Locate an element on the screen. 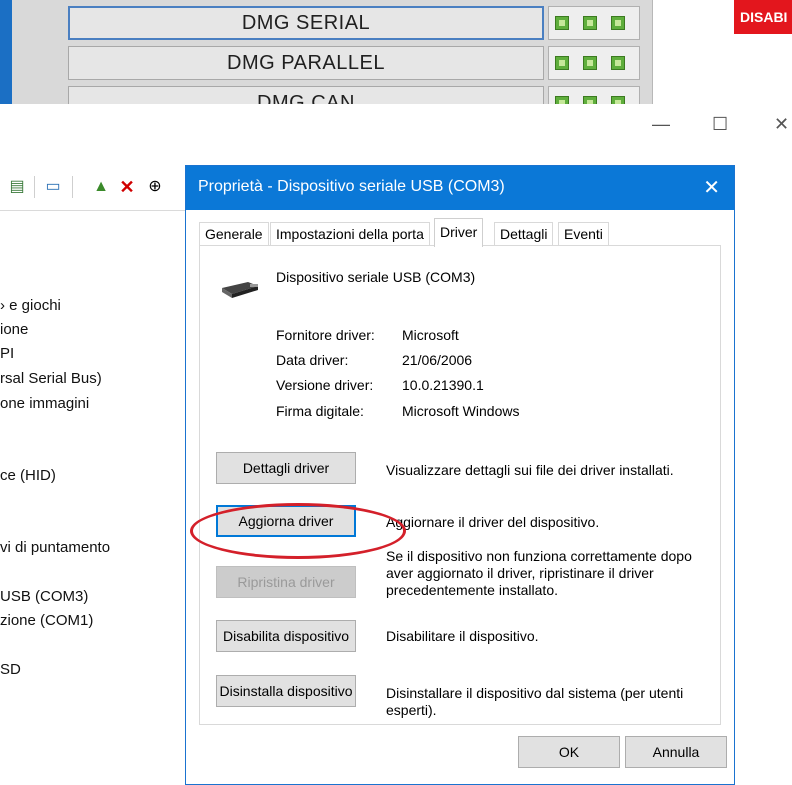 This screenshot has height=785, width=792. tree-item: SD is located at coordinates (10, 669).